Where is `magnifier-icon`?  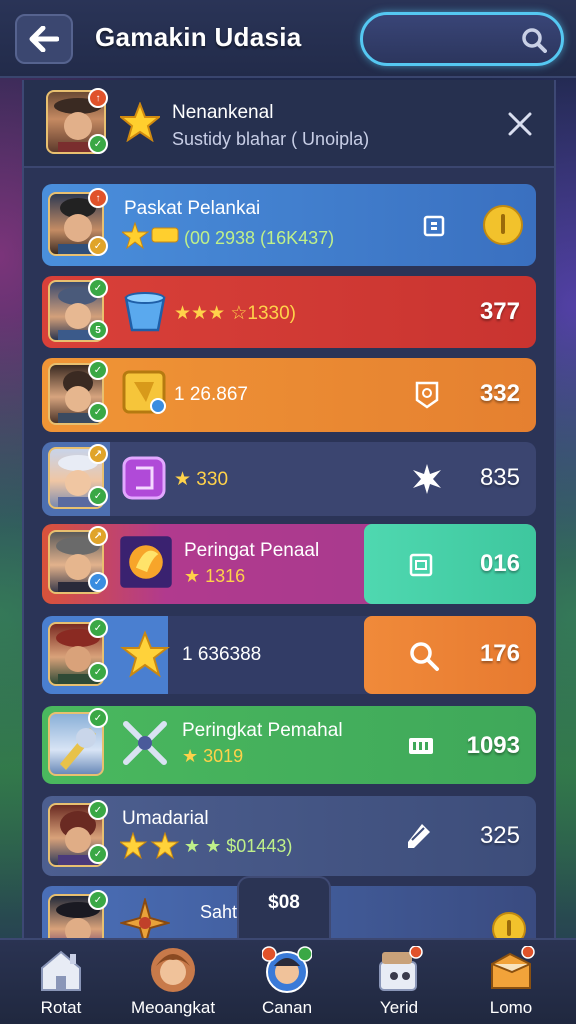 magnifier-icon is located at coordinates (424, 656).